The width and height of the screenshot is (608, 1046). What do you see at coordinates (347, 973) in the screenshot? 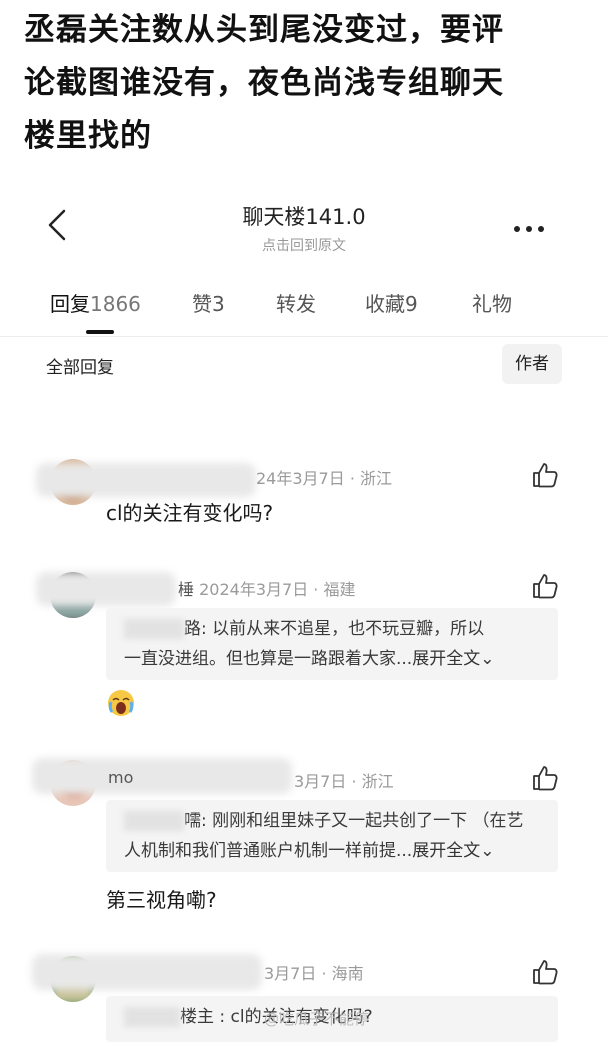
I see `reply-location: 海南` at bounding box center [347, 973].